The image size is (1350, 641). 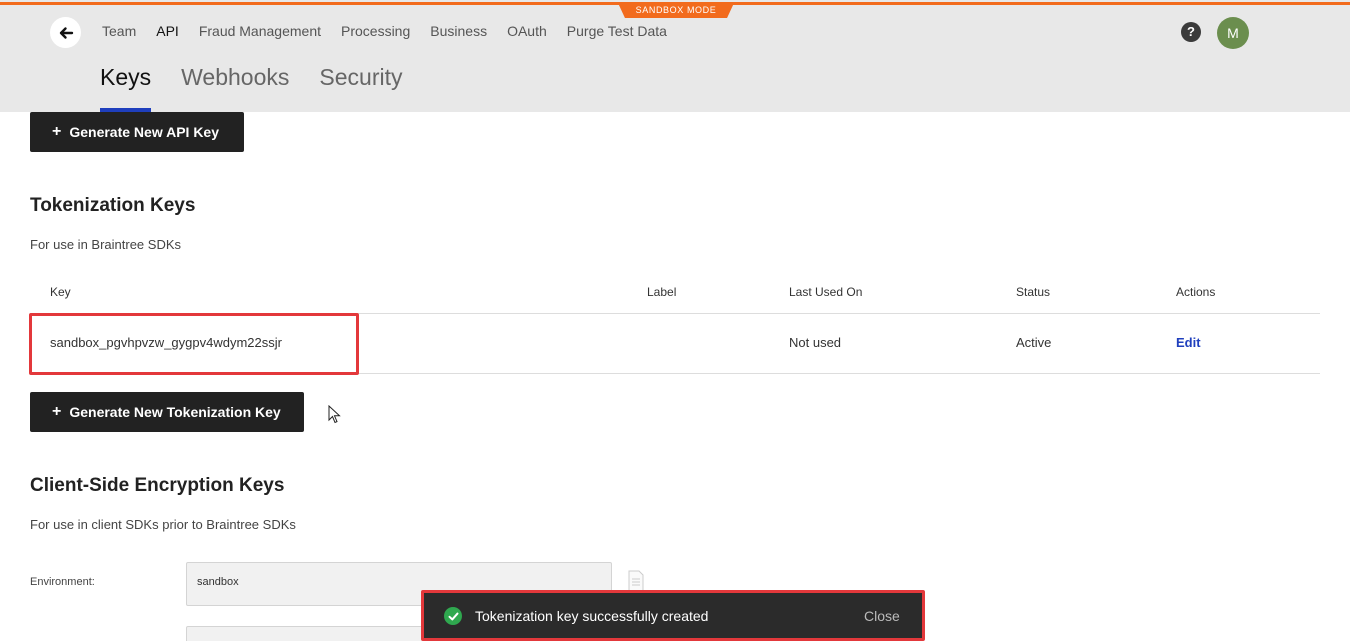 What do you see at coordinates (126, 88) in the screenshot?
I see `tab-keys: Keys` at bounding box center [126, 88].